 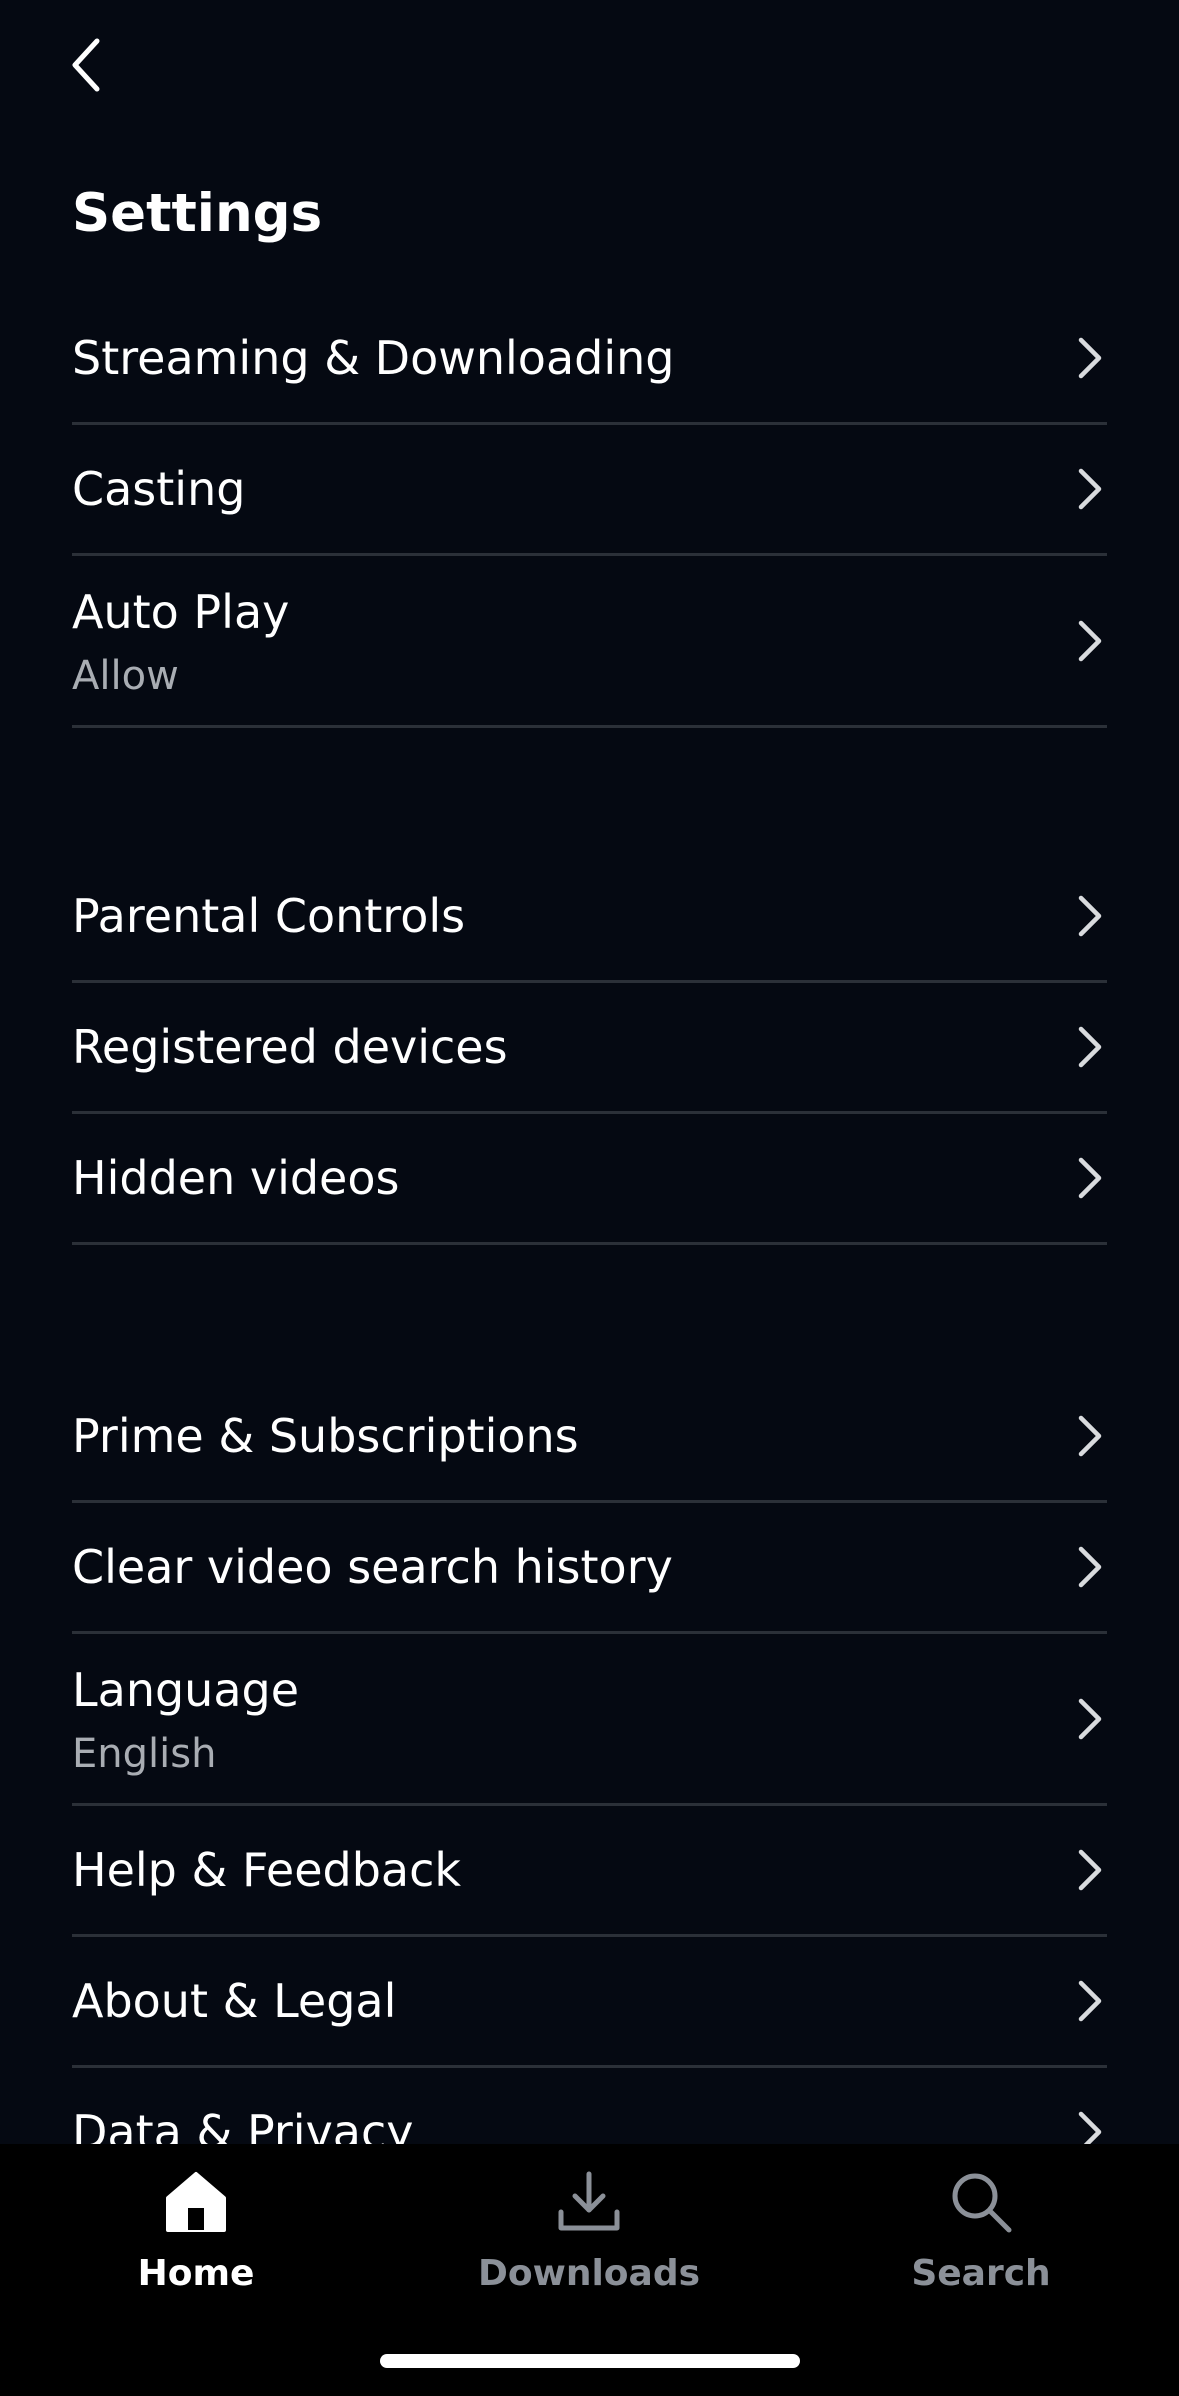 I want to click on settings-item-label: Help & Feedback, so click(x=267, y=1870).